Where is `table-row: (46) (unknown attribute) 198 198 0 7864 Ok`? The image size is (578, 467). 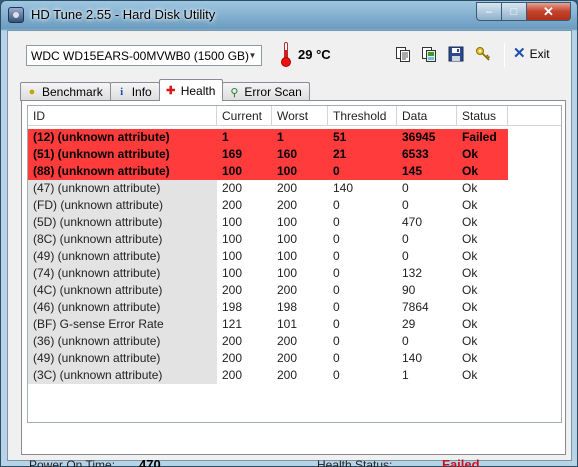
table-row: (46) (unknown attribute) 198 198 0 7864 Ok is located at coordinates (294, 307).